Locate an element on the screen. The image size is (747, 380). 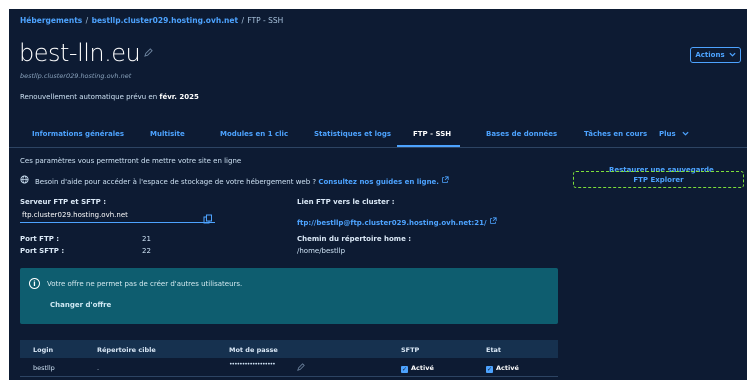
row-state: ✓ Activé is located at coordinates (502, 368).